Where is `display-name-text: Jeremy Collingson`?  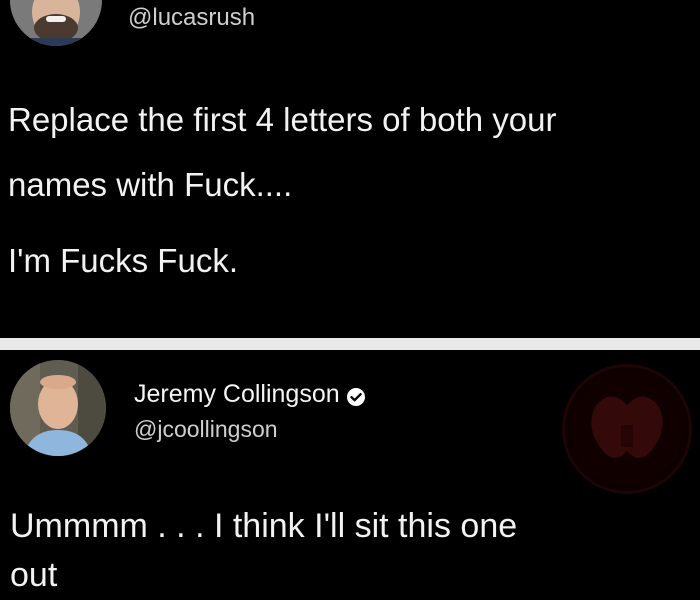
display-name-text: Jeremy Collingson is located at coordinates (237, 394).